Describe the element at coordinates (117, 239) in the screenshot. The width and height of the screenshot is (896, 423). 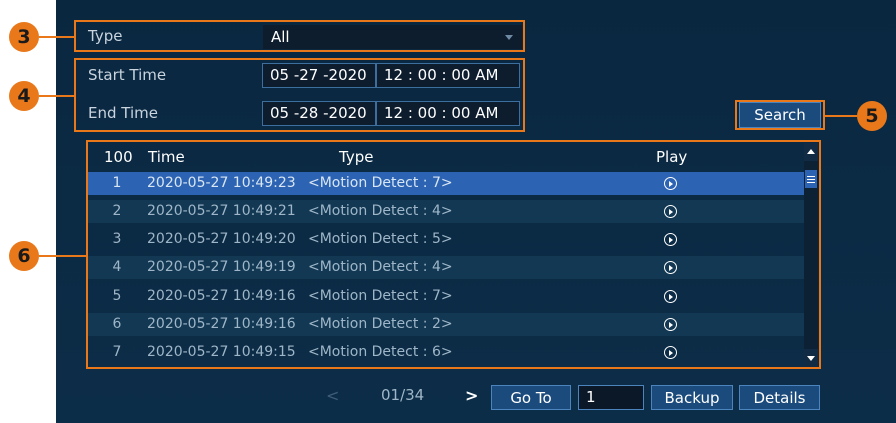
I see `row-index: 3` at that location.